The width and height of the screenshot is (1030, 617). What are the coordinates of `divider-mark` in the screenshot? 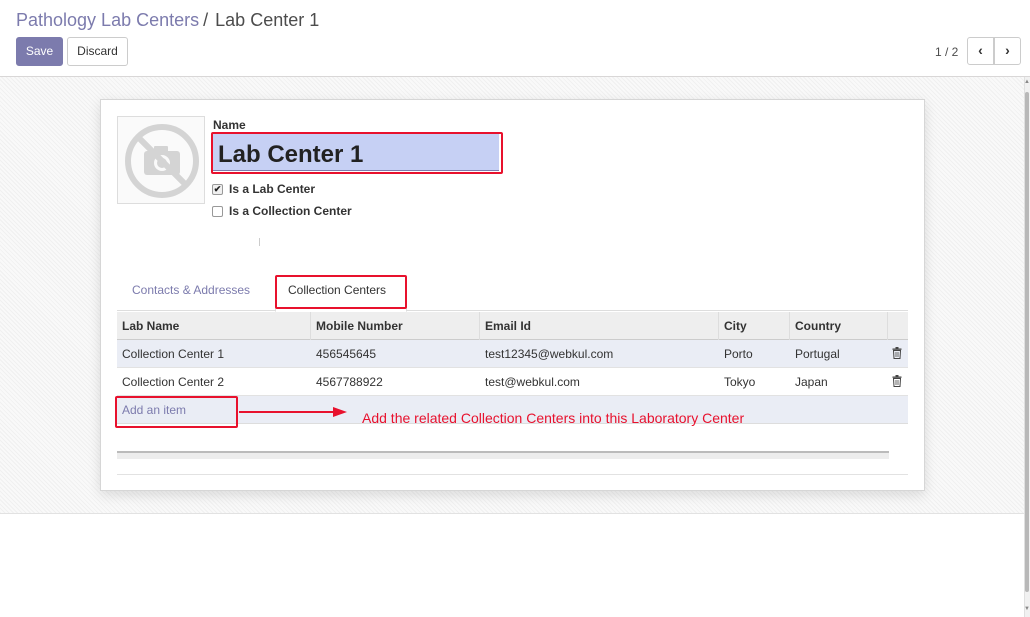 It's located at (259, 242).